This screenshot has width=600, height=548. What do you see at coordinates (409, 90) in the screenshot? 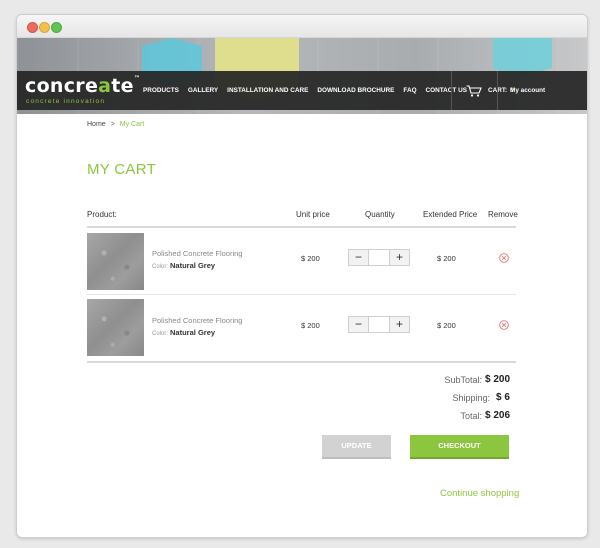
I see `nav-item-faq: FAQ` at bounding box center [409, 90].